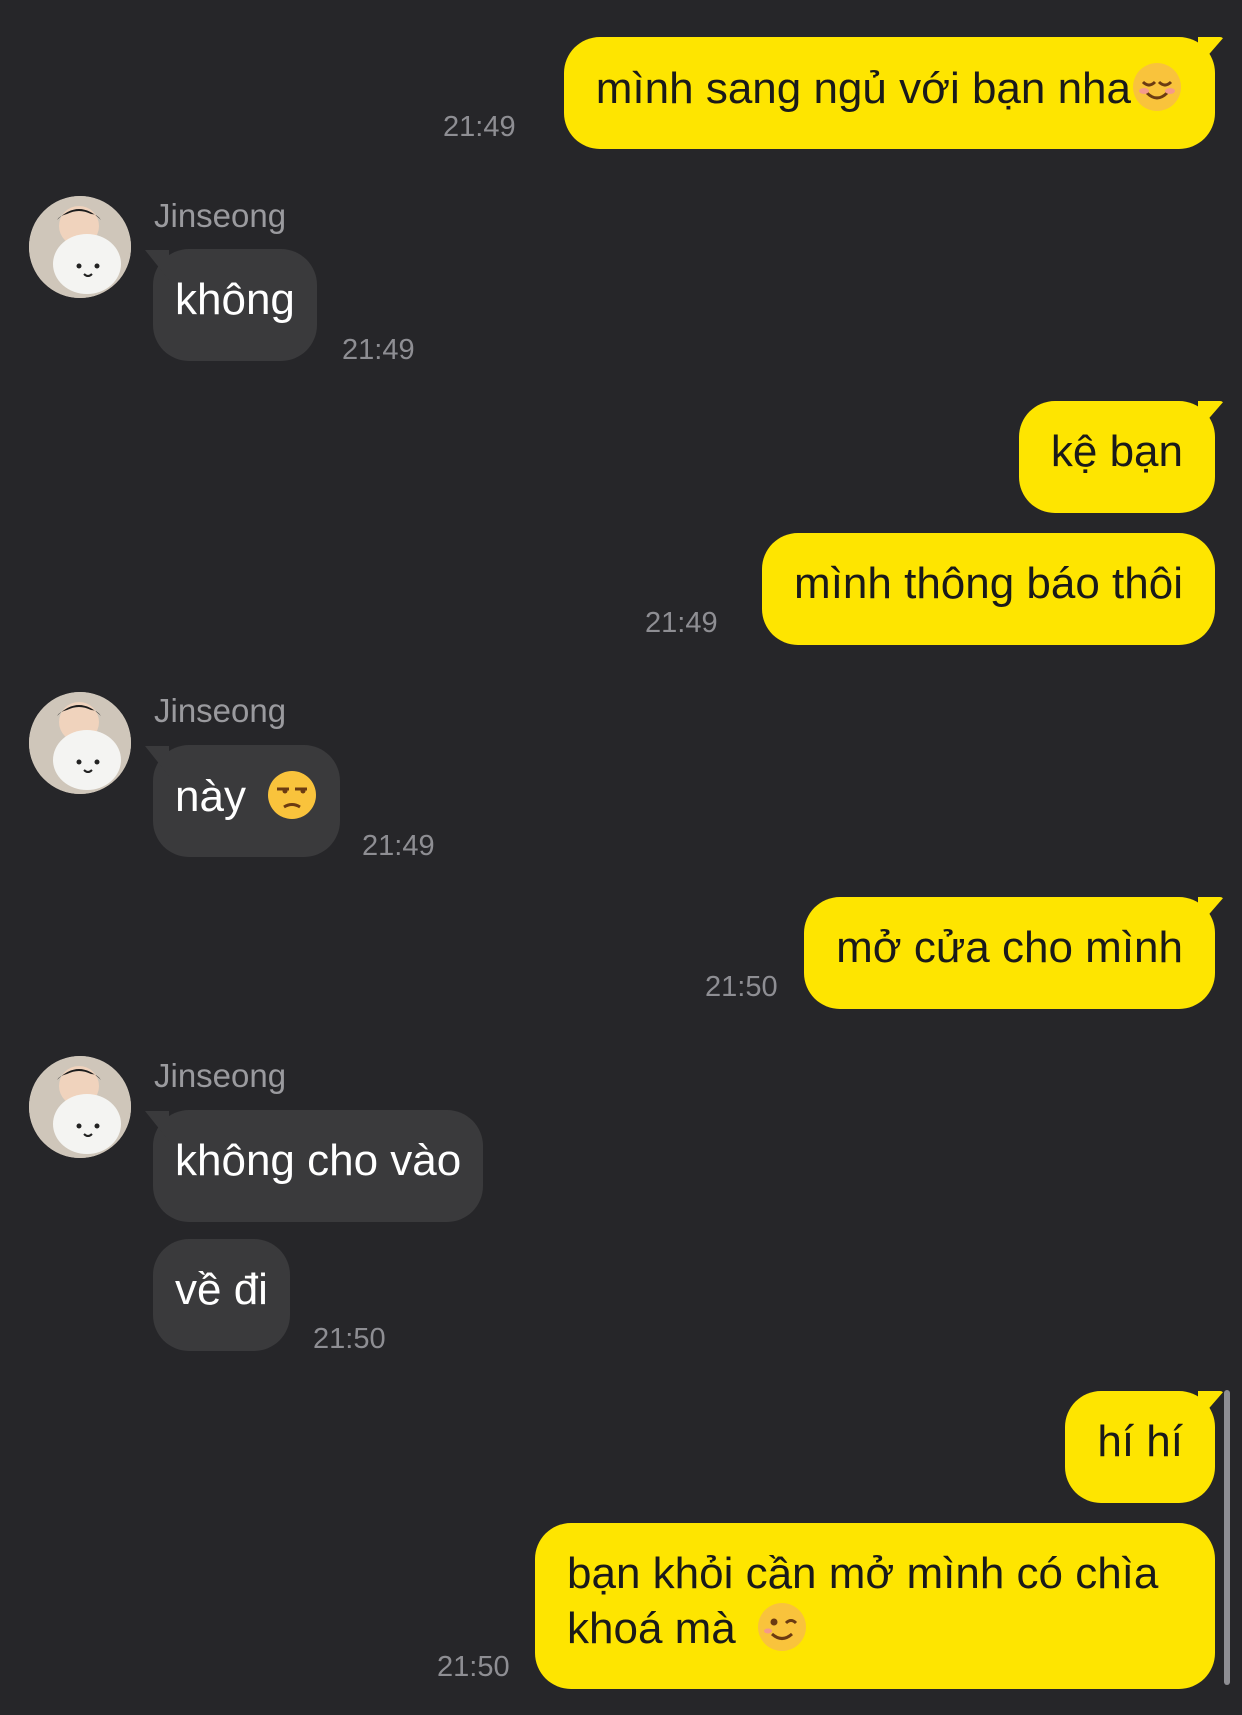 The height and width of the screenshot is (1715, 1242). Describe the element at coordinates (988, 583) in the screenshot. I see `message-text: mình thông báo thôi` at that location.